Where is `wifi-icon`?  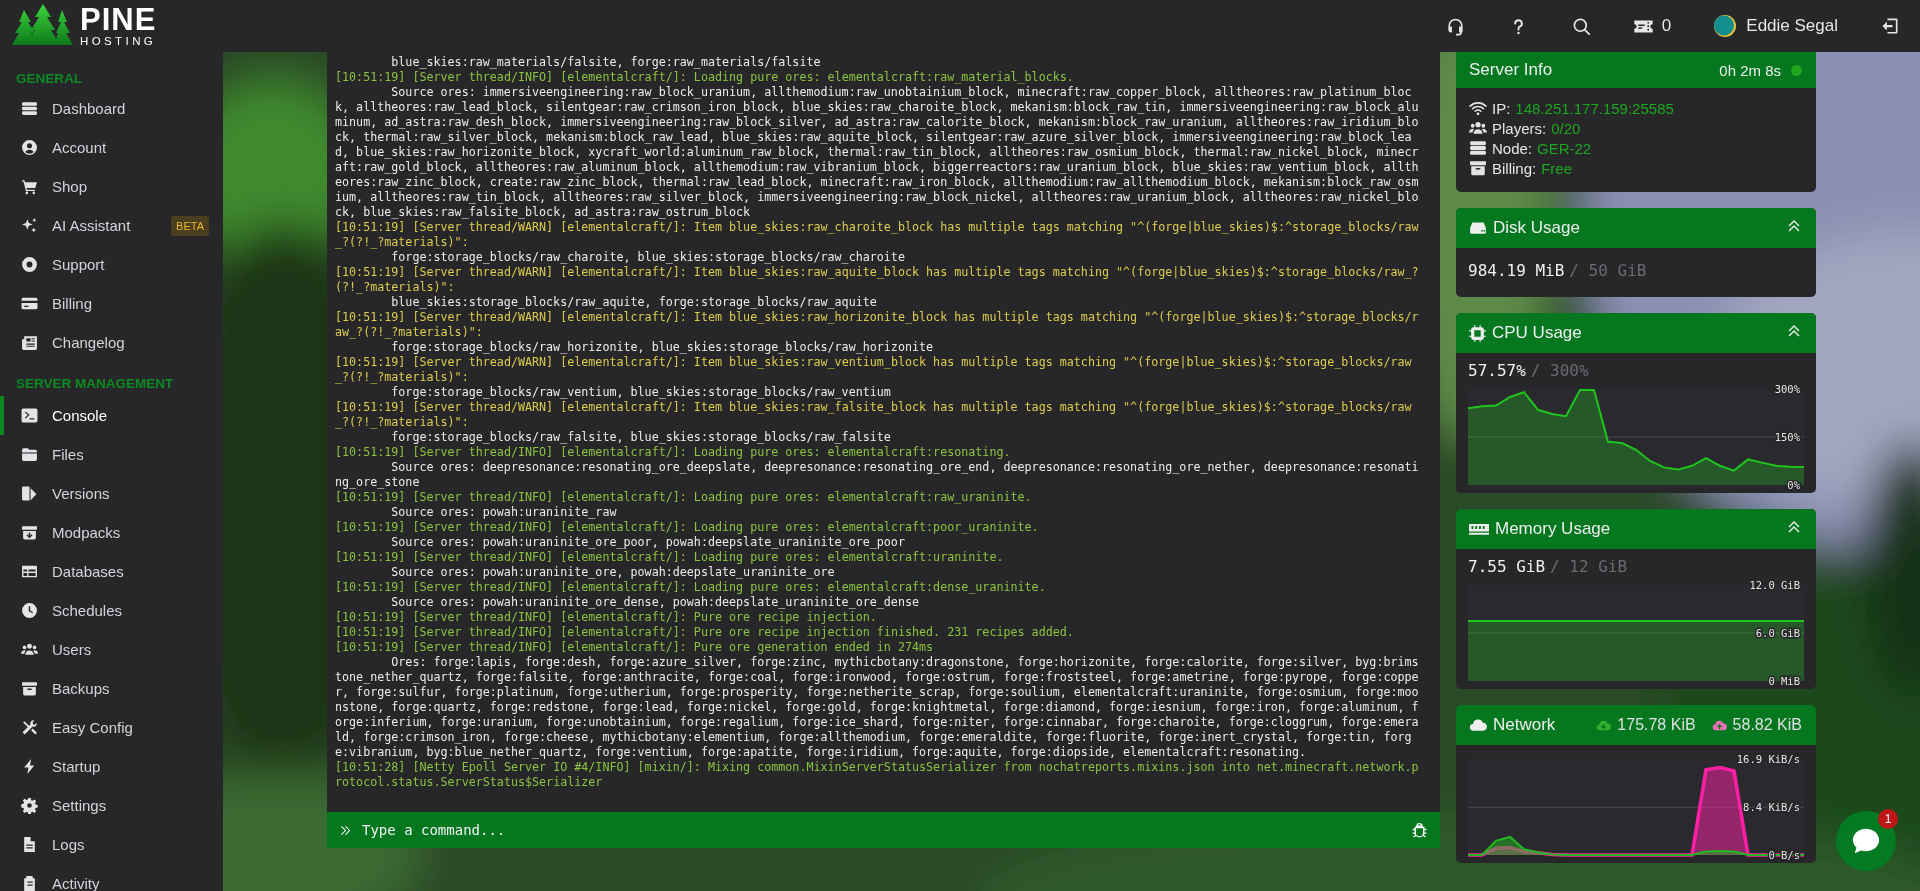 wifi-icon is located at coordinates (1478, 108).